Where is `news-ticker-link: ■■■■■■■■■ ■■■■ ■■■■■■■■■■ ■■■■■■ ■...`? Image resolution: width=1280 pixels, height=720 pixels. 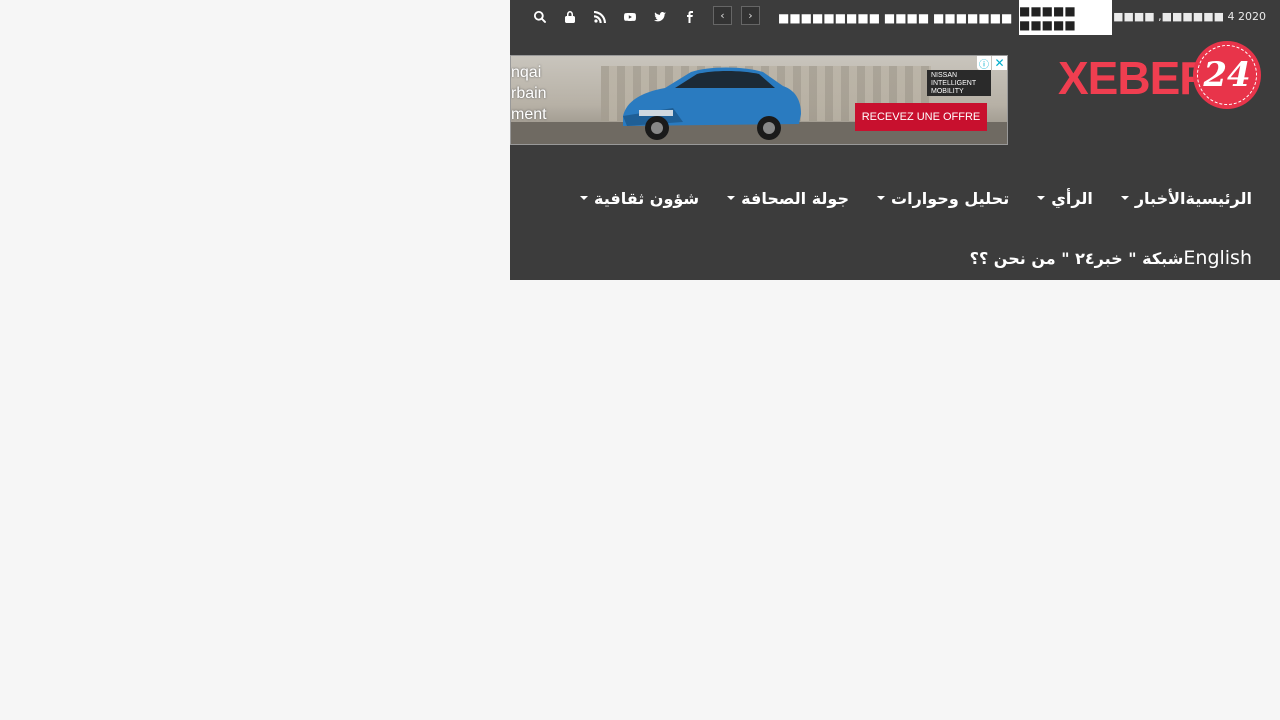 news-ticker-link: ■■■■■■■■■ ■■■■ ■■■■■■■■■■ ■■■■■■ ■... is located at coordinates (895, 17).